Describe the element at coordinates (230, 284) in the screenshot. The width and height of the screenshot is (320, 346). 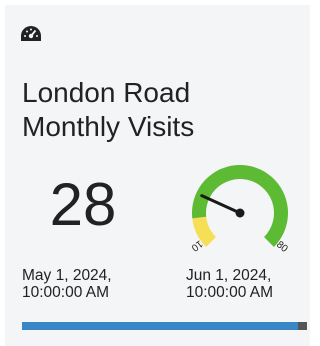
I see `end-date: Jun 1, 2024, 10:00:00 AM` at that location.